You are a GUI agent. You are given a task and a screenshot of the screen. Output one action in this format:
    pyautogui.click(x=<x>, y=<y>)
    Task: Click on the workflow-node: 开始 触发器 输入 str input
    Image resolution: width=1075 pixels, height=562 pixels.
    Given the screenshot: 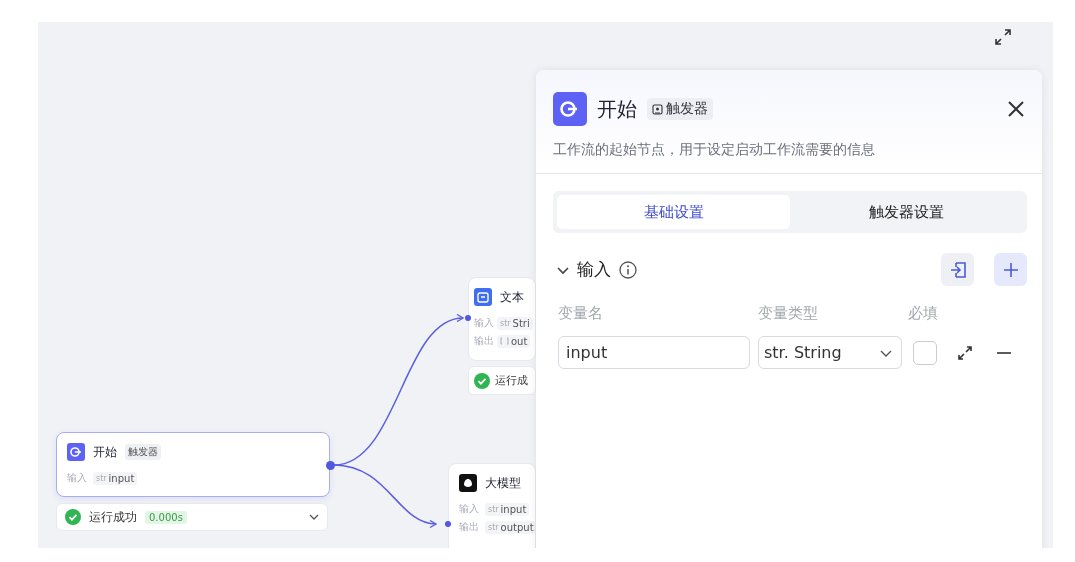 What is the action you would take?
    pyautogui.click(x=193, y=464)
    